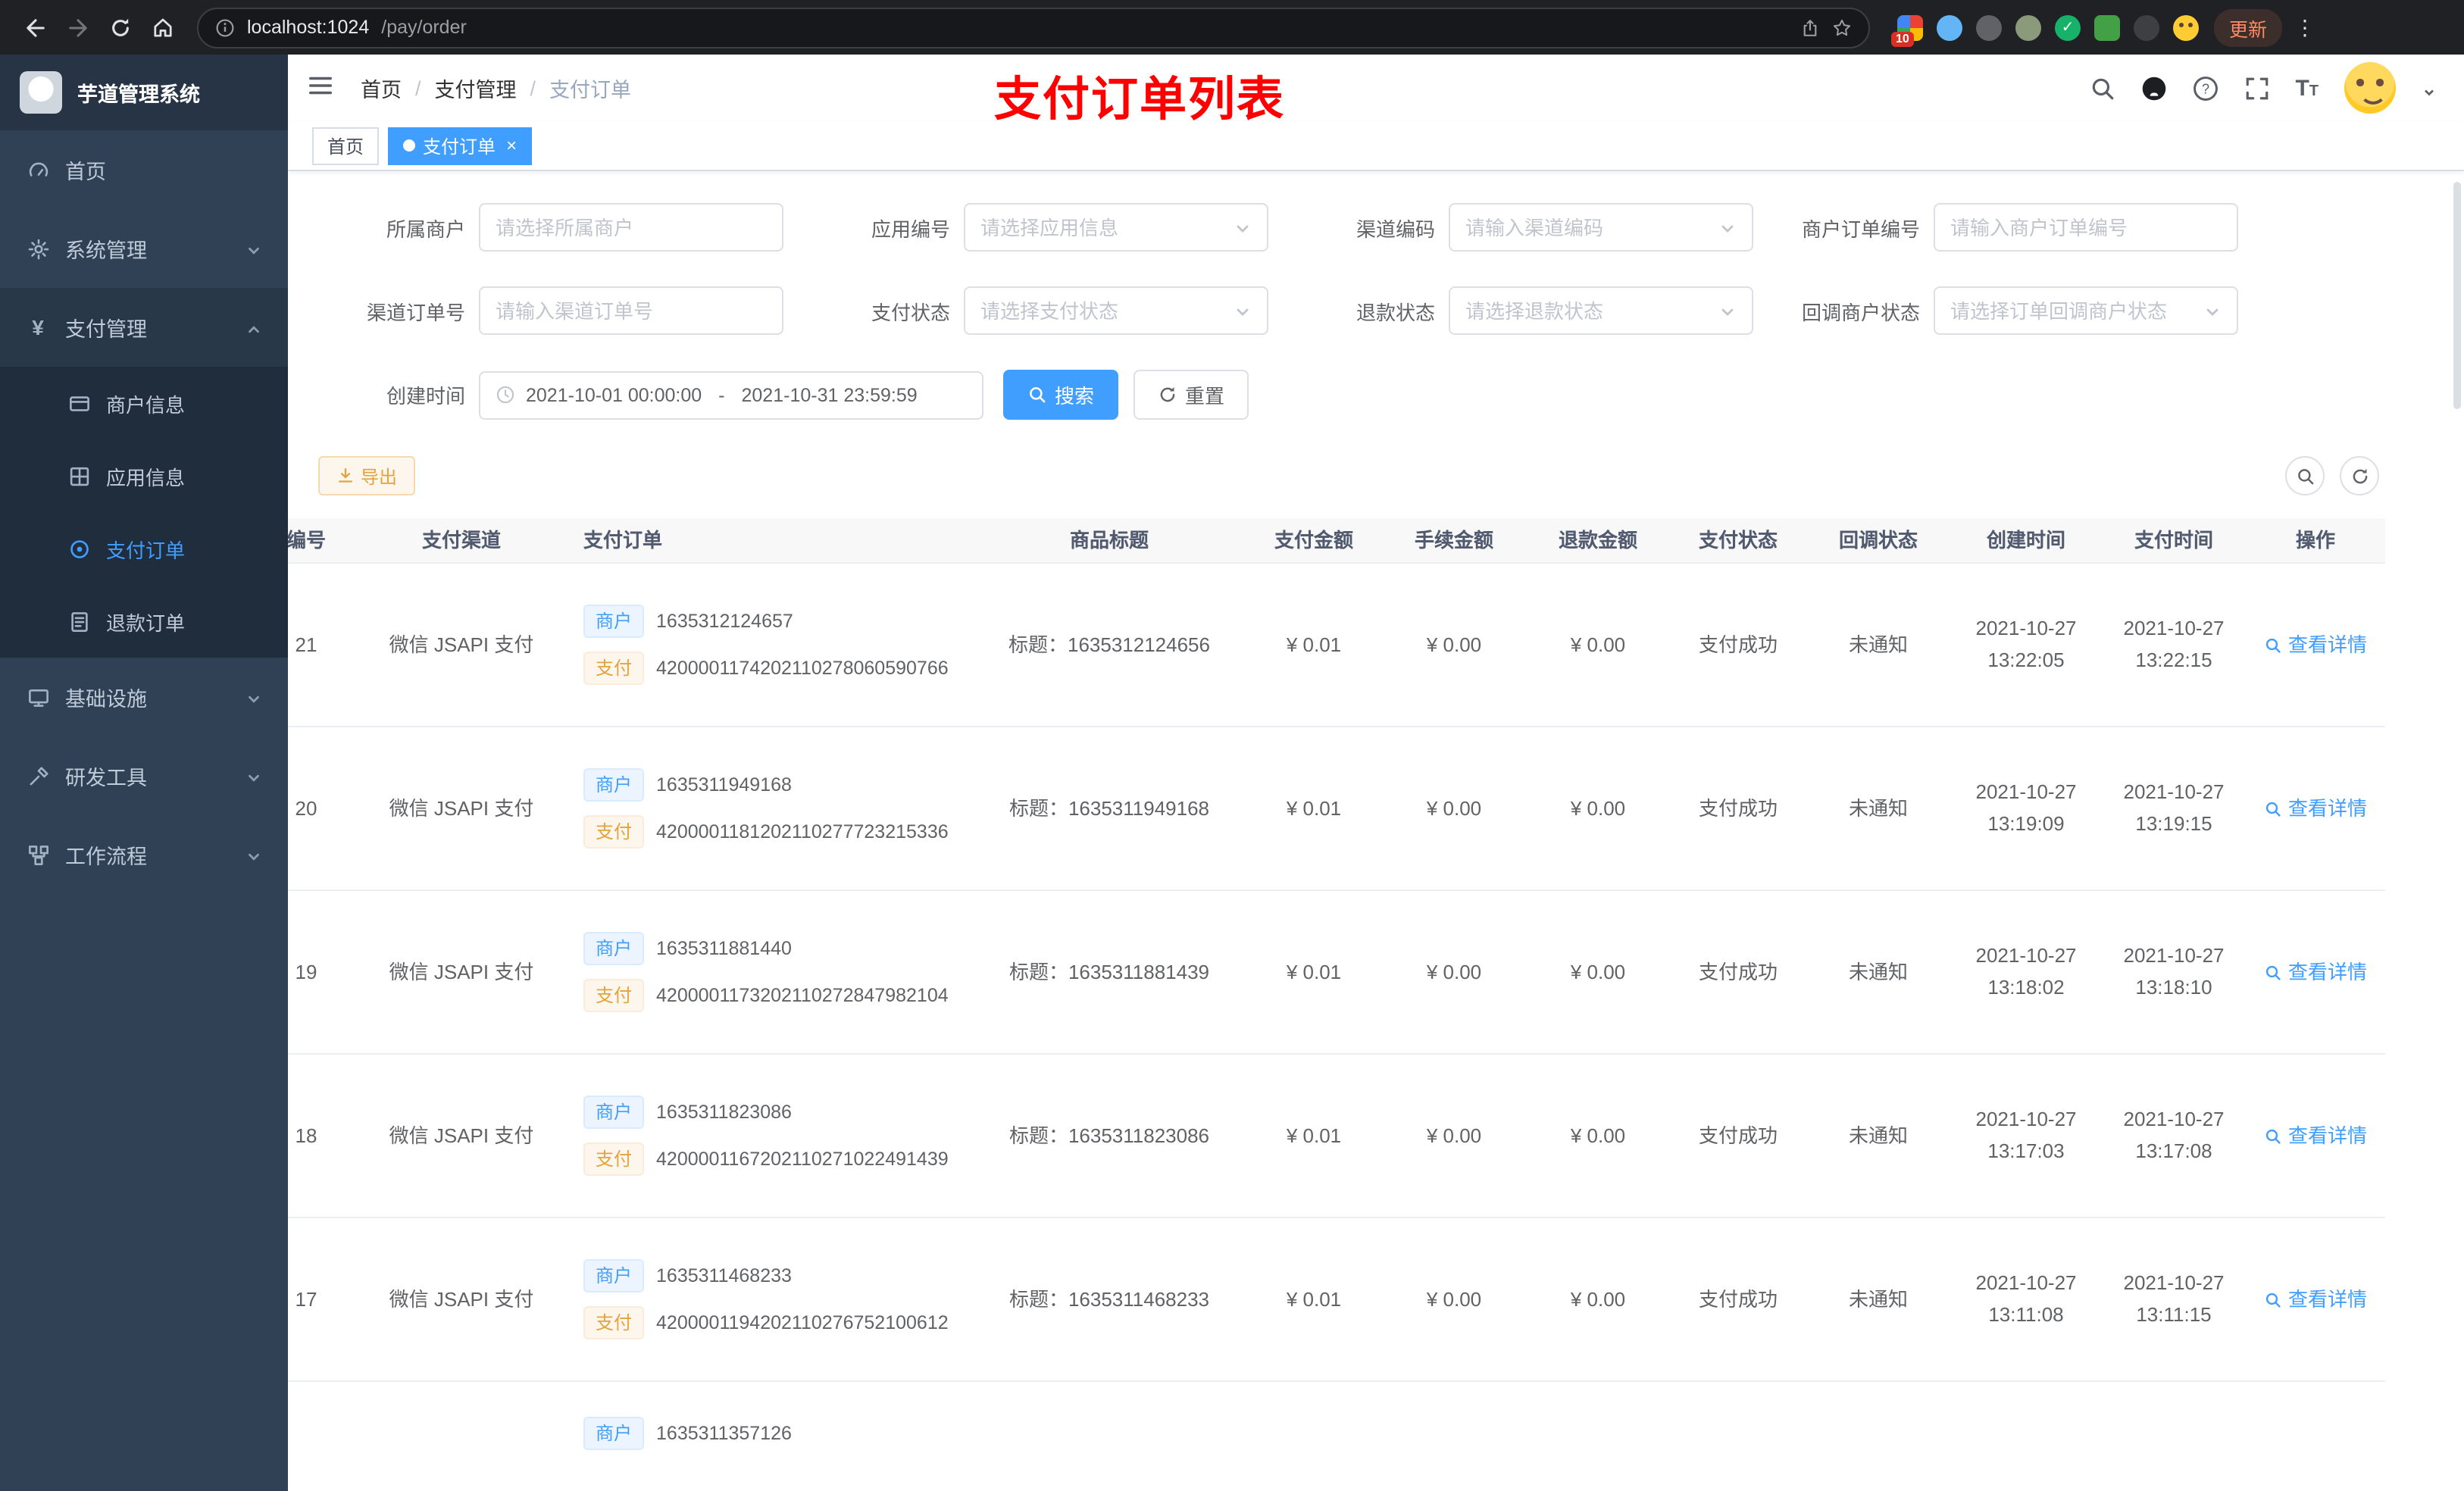 The width and height of the screenshot is (2464, 1491). I want to click on sidebar-item-system: 系统管理, so click(144, 248).